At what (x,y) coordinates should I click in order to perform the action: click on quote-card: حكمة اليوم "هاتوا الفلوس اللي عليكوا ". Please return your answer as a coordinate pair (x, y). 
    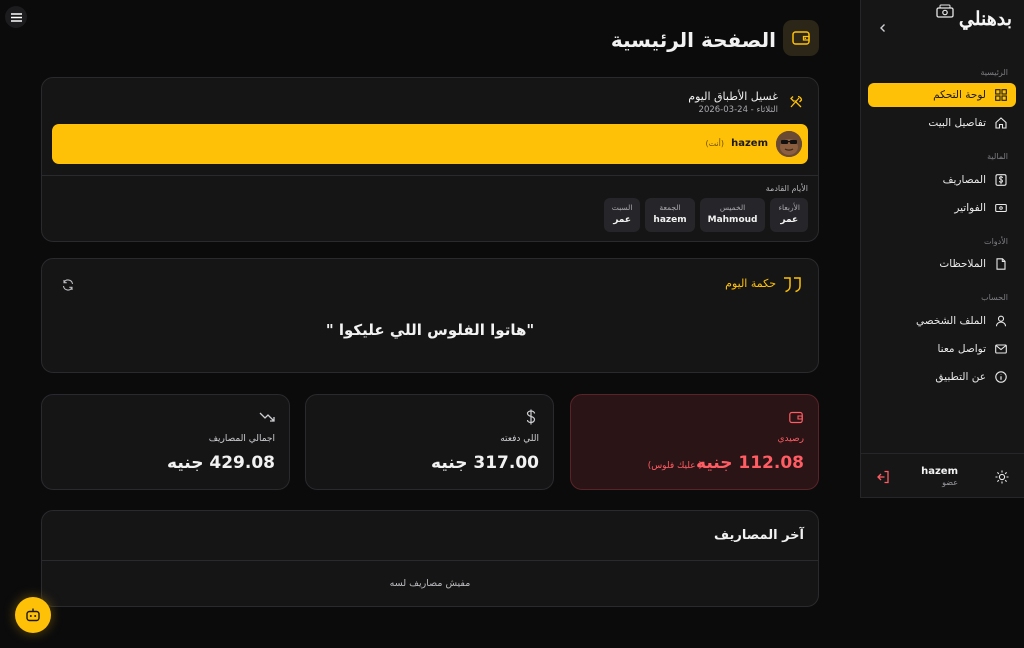
    Looking at the image, I should click on (430, 315).